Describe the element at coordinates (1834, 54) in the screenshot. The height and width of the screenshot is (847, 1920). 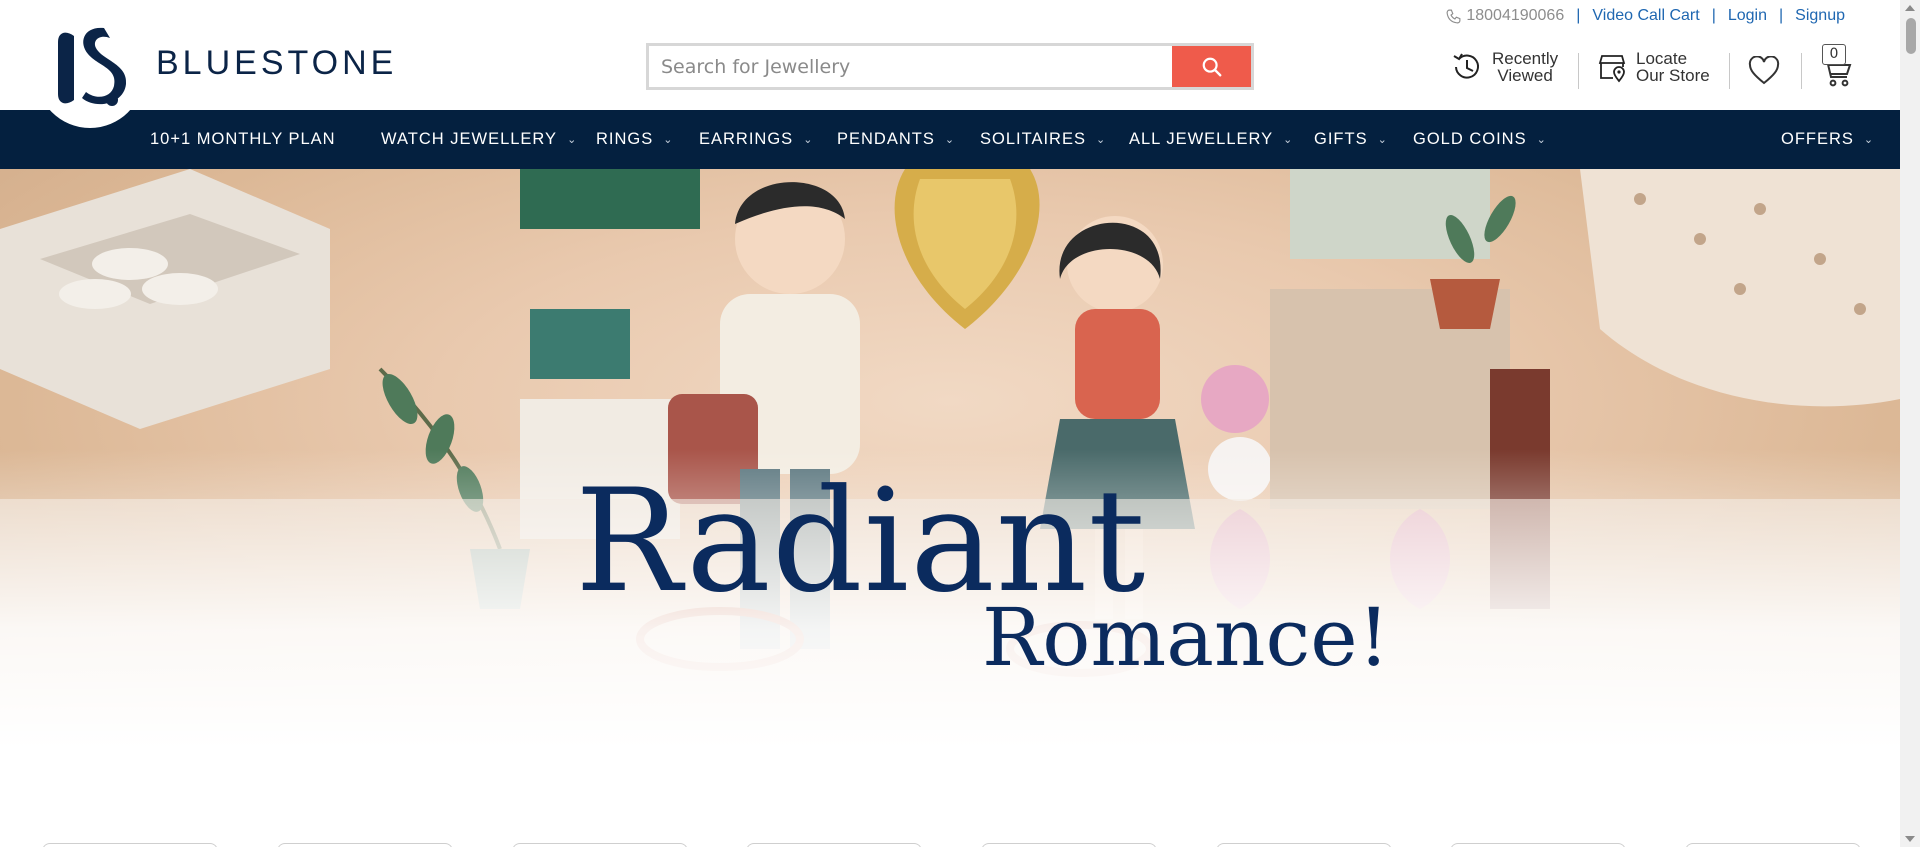
I see `cart-count-badge: 0` at that location.